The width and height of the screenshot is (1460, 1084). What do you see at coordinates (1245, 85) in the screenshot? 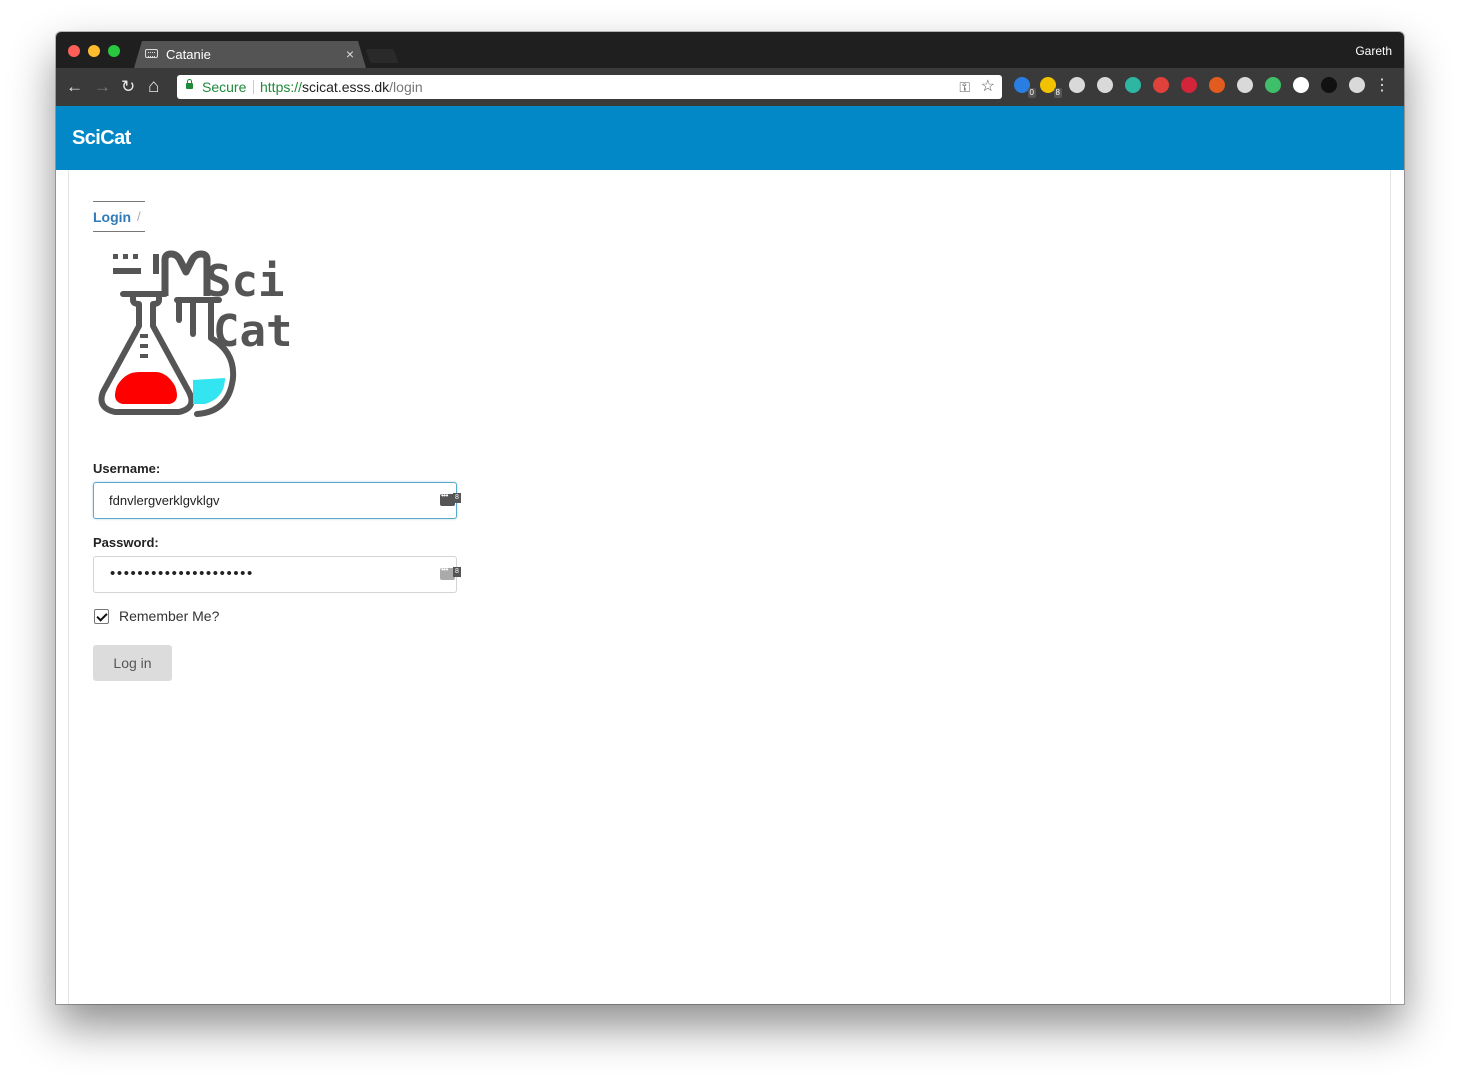
I see `extension-3-icon` at bounding box center [1245, 85].